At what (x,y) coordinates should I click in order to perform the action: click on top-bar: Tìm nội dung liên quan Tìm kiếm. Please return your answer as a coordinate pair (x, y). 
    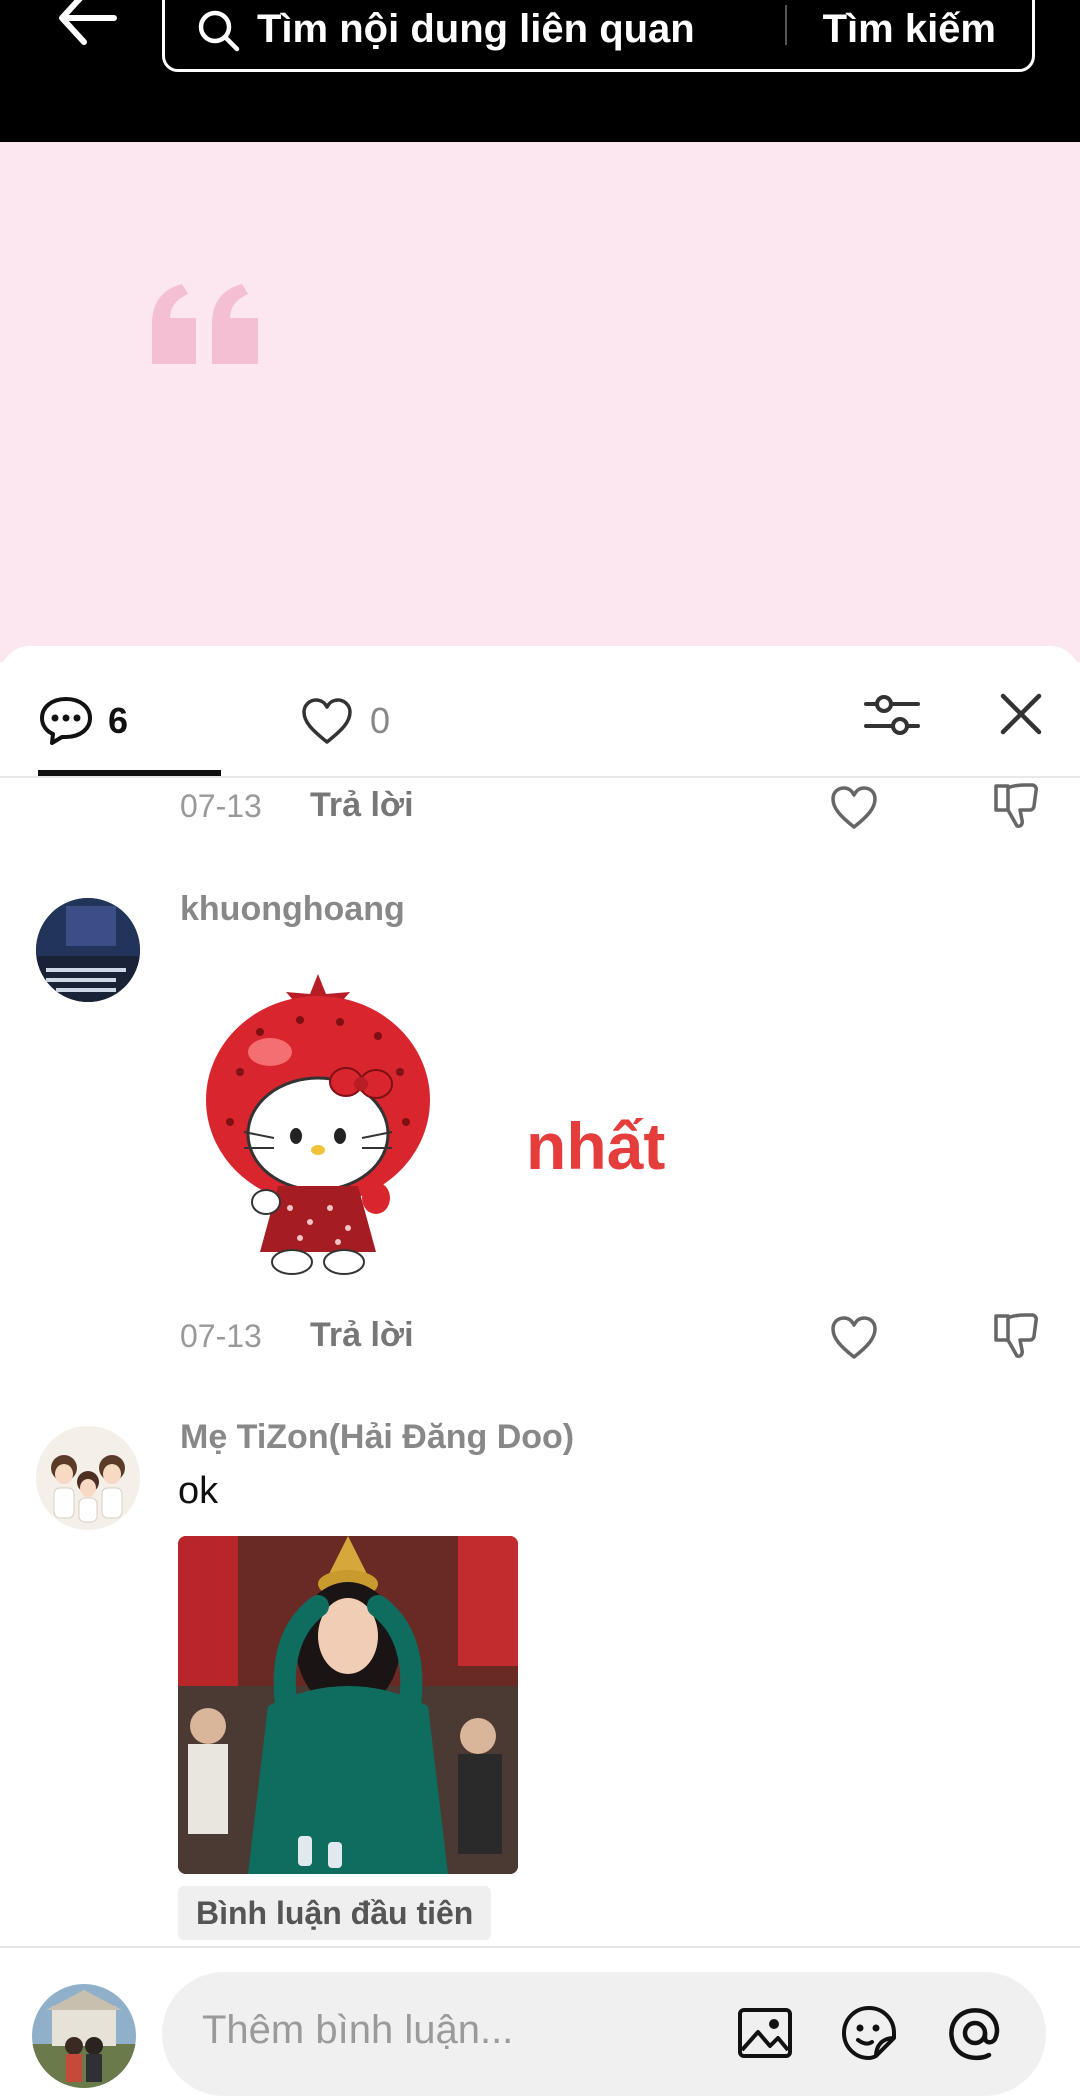
    Looking at the image, I should click on (540, 71).